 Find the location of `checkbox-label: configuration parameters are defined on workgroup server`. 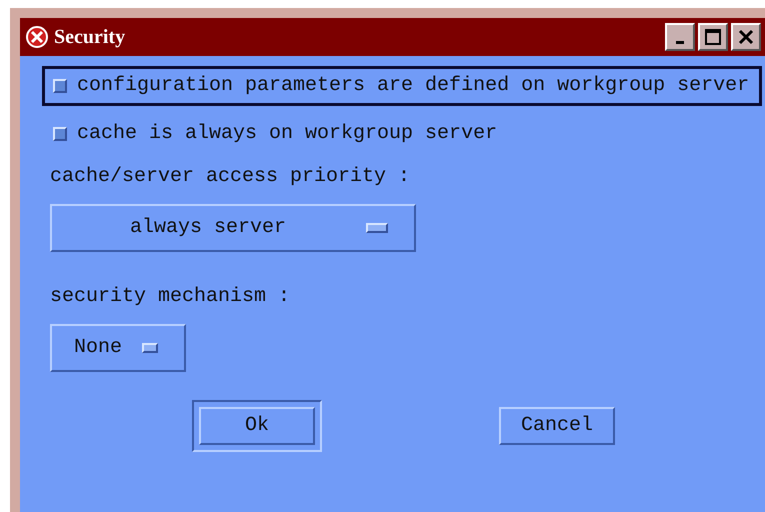

checkbox-label: configuration parameters are defined on workgroup server is located at coordinates (413, 86).